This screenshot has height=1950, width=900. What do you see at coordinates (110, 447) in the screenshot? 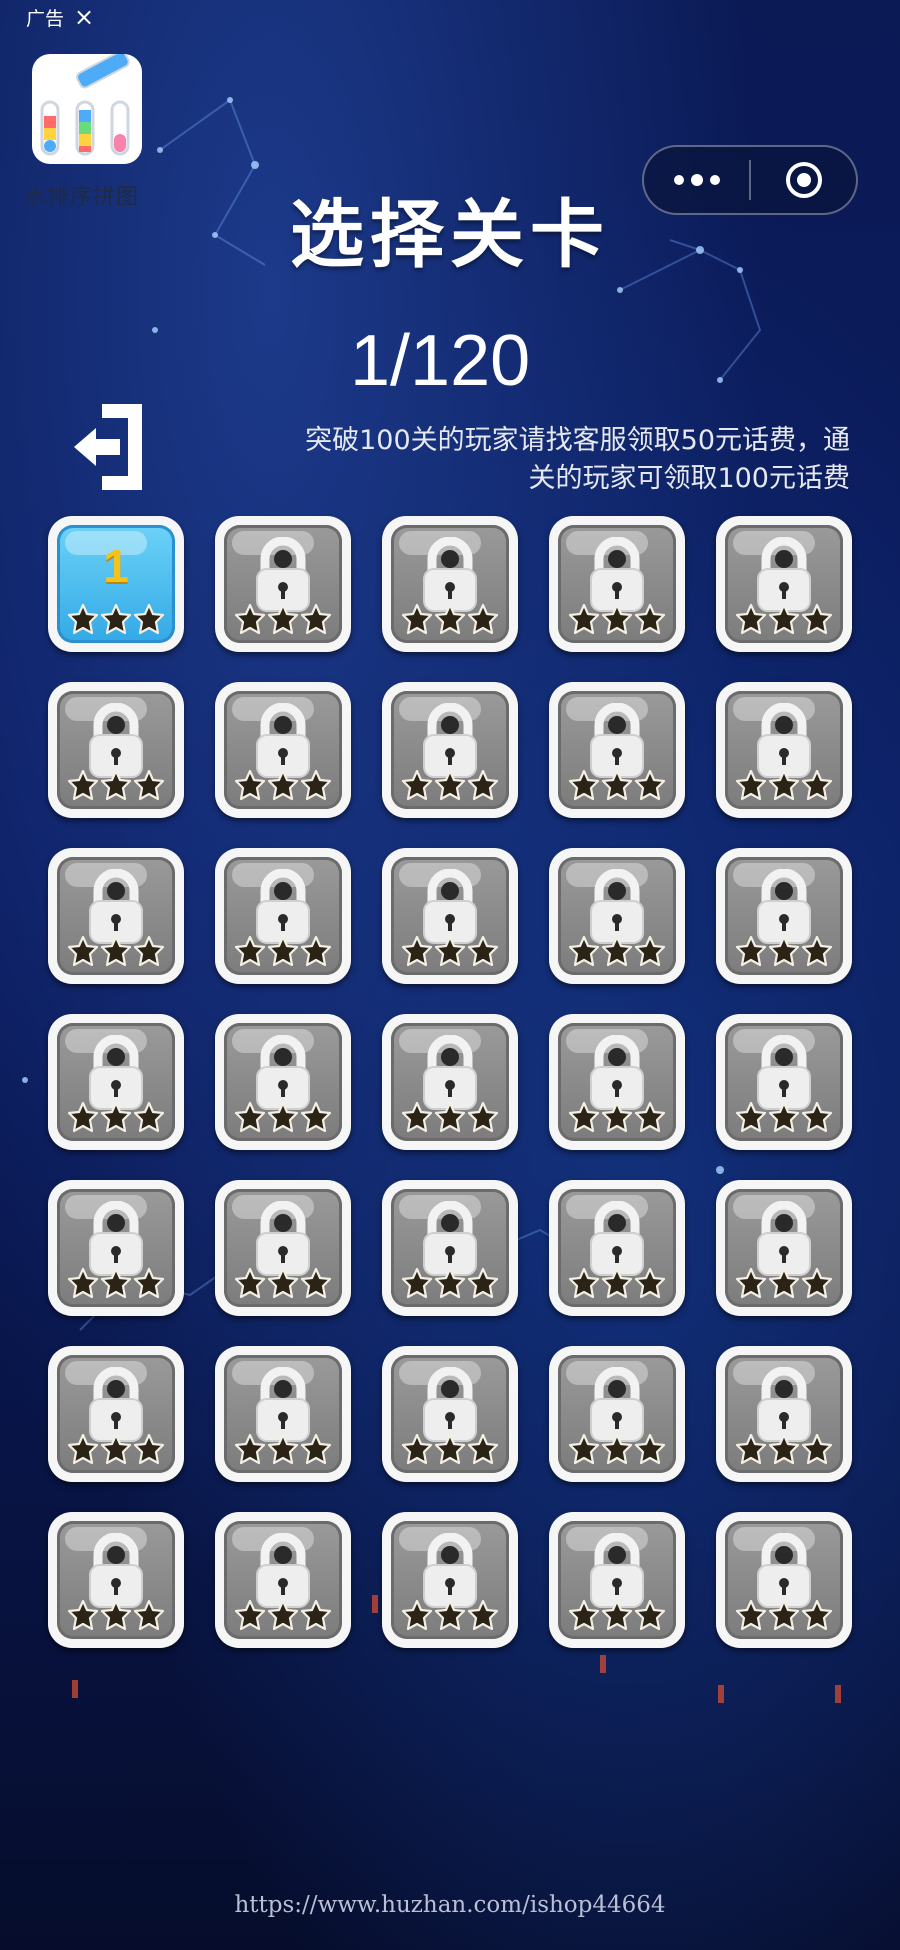
I see `exit-button` at bounding box center [110, 447].